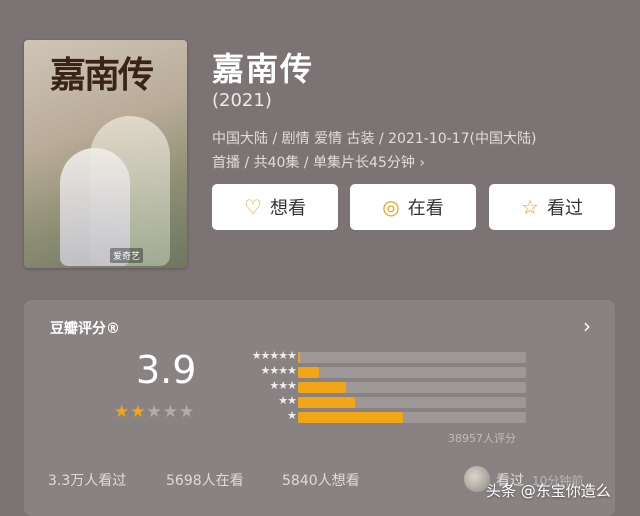 This screenshot has width=640, height=516. I want to click on want-to-watch-button: ♡ 想看, so click(275, 207).